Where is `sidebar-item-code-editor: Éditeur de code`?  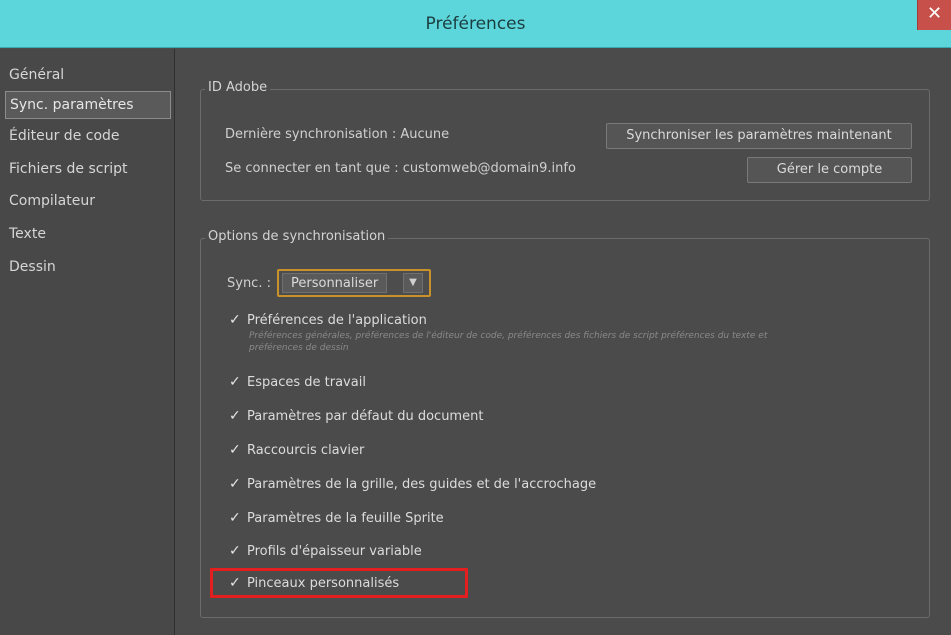 sidebar-item-code-editor: Éditeur de code is located at coordinates (88, 137).